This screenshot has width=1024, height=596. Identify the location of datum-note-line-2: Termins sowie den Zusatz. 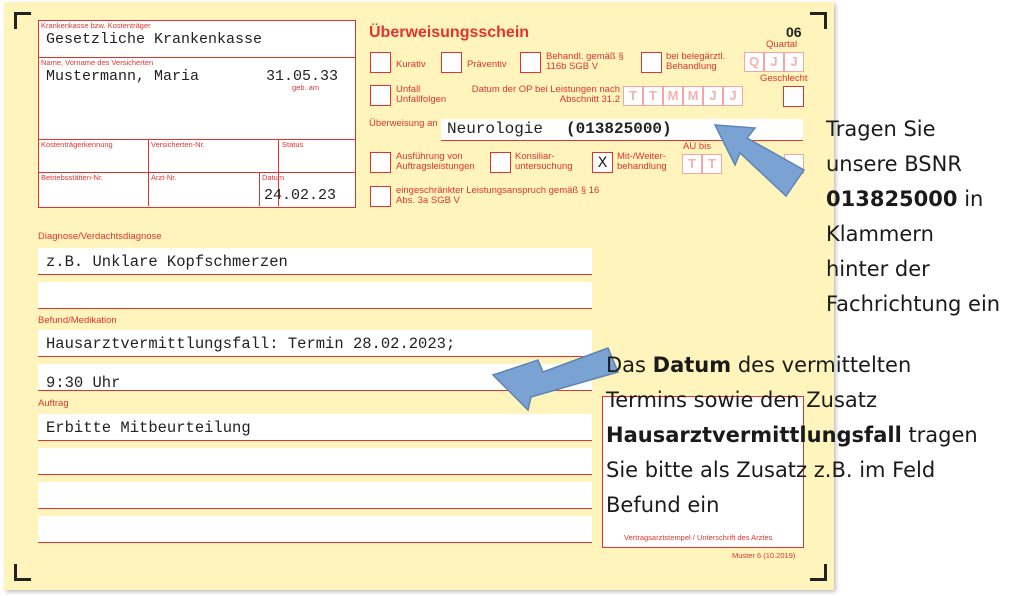
(742, 400).